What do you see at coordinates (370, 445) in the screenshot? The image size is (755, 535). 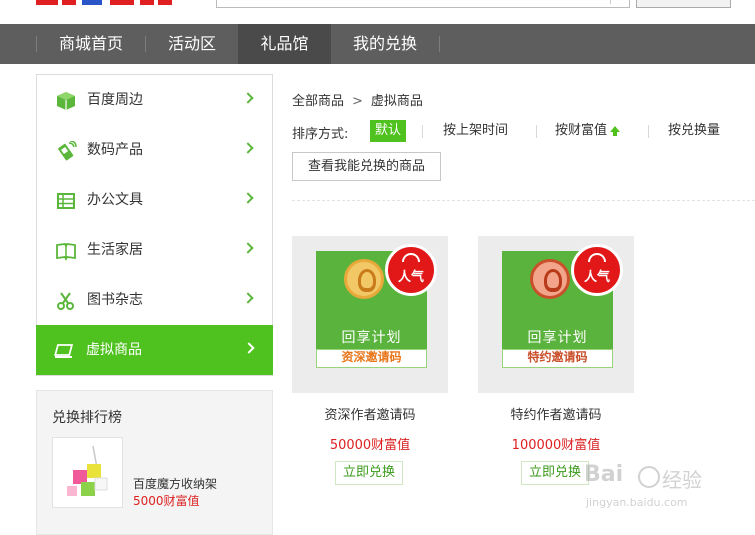 I see `product-price: 50000财富值` at bounding box center [370, 445].